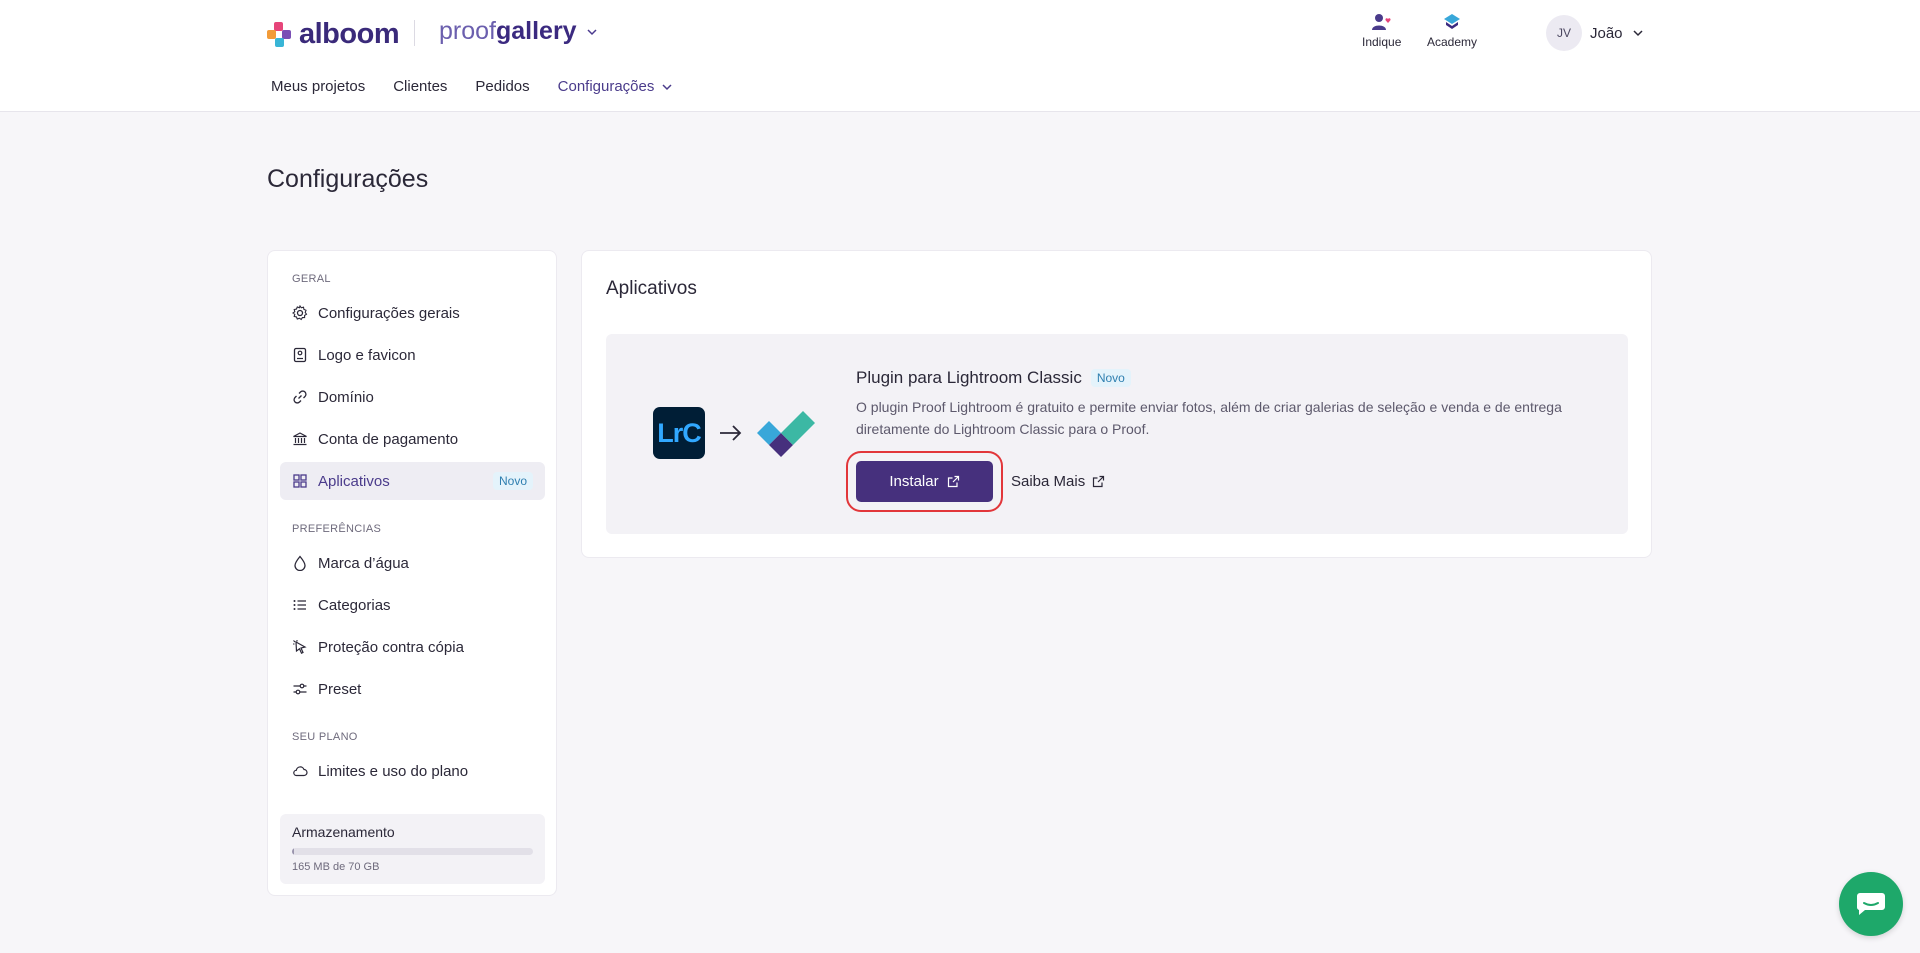  I want to click on product-name: proofgallery, so click(508, 31).